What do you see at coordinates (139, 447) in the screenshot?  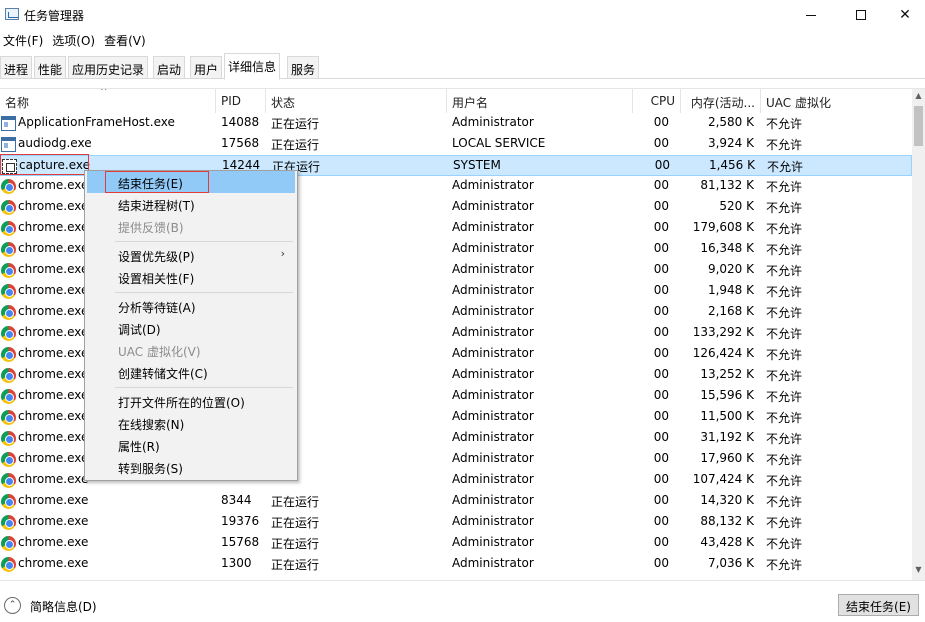 I see `context-menu-item-label: 属性(R)` at bounding box center [139, 447].